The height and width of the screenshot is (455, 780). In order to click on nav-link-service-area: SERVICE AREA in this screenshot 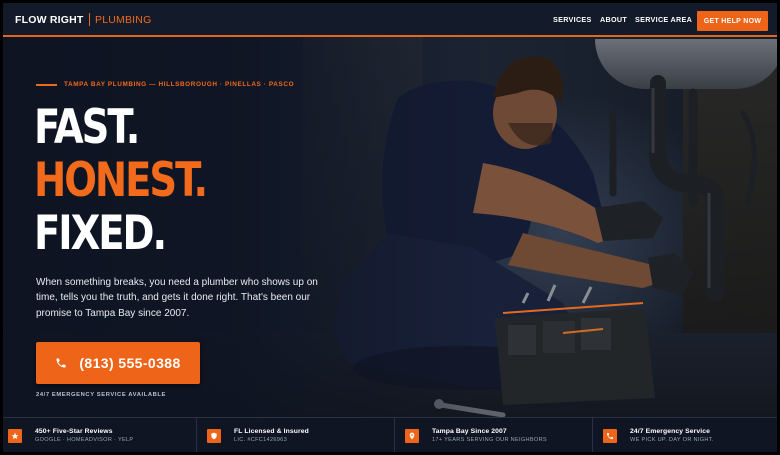, I will do `click(663, 19)`.